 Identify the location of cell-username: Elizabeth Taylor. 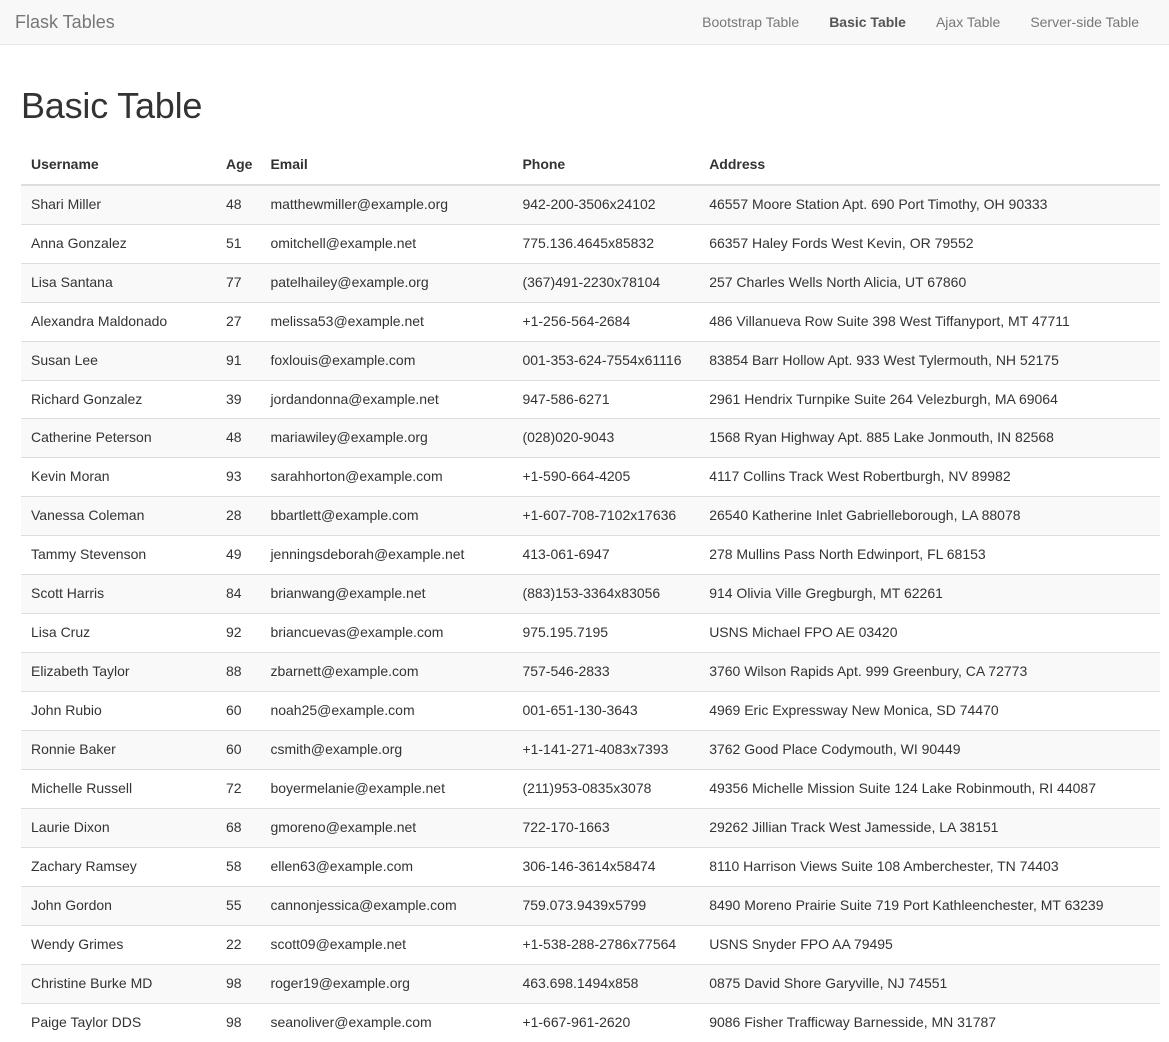
(118, 672).